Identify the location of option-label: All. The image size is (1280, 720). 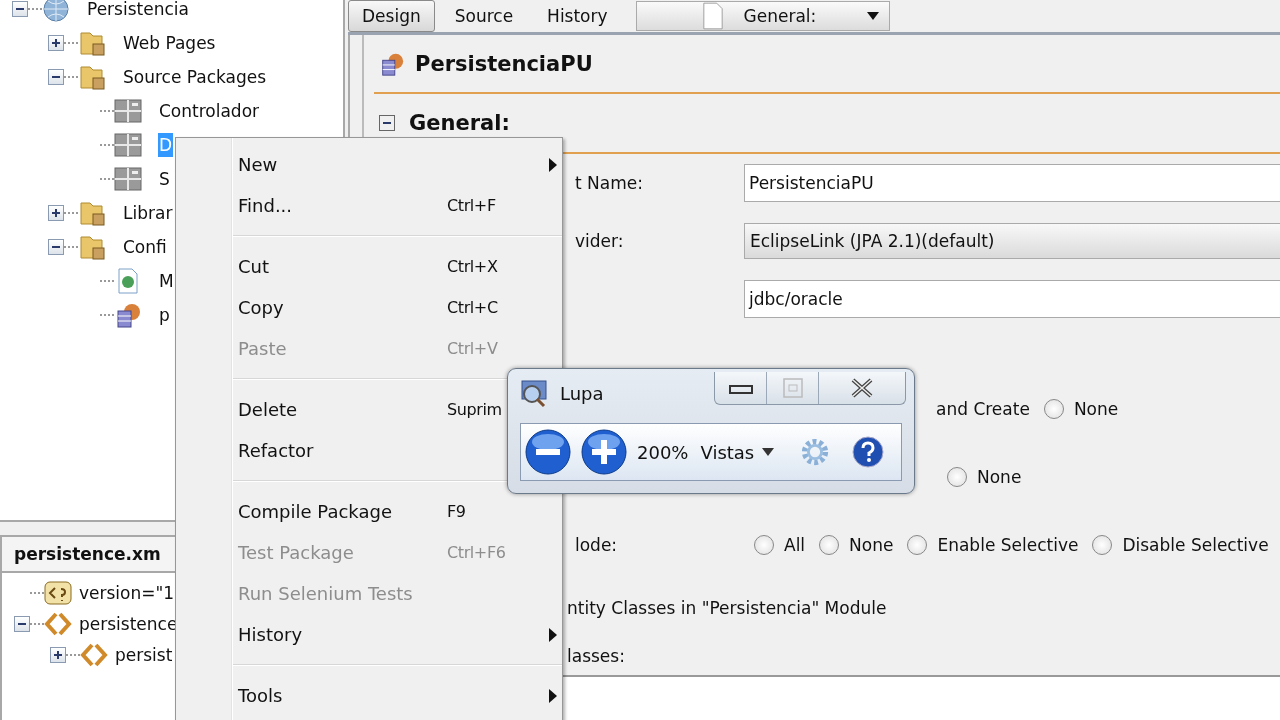
(795, 545).